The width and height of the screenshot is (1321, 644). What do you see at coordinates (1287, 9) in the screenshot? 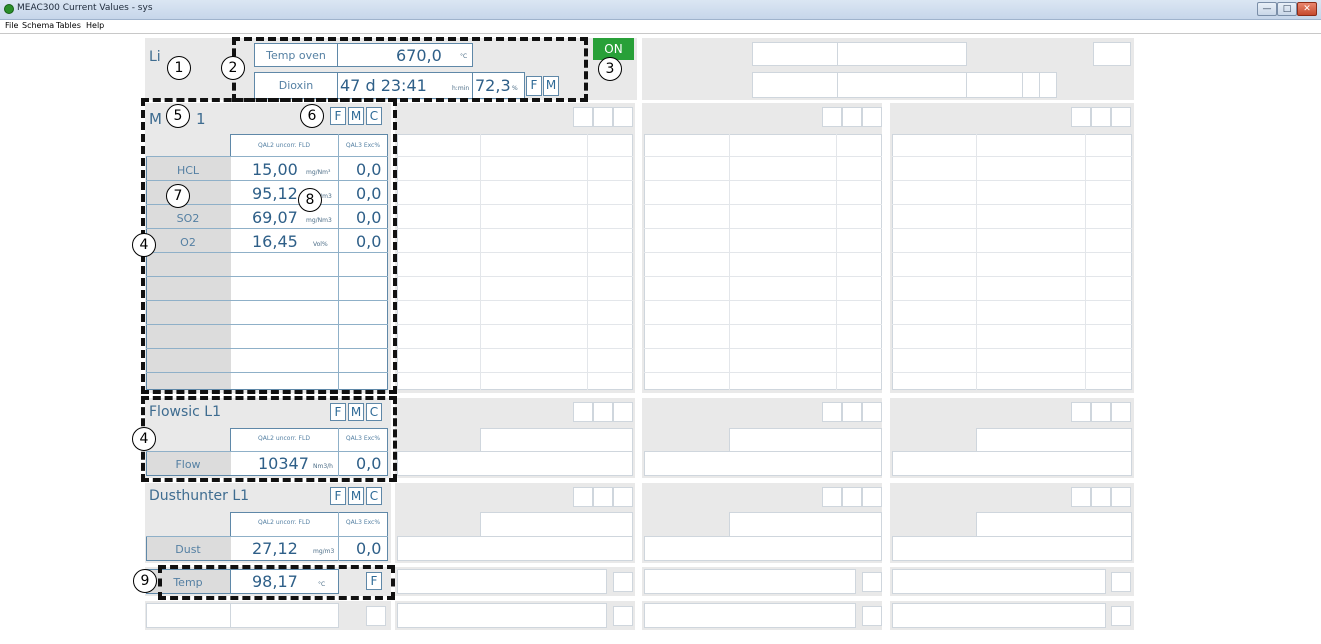
I see `maximize-button: □` at bounding box center [1287, 9].